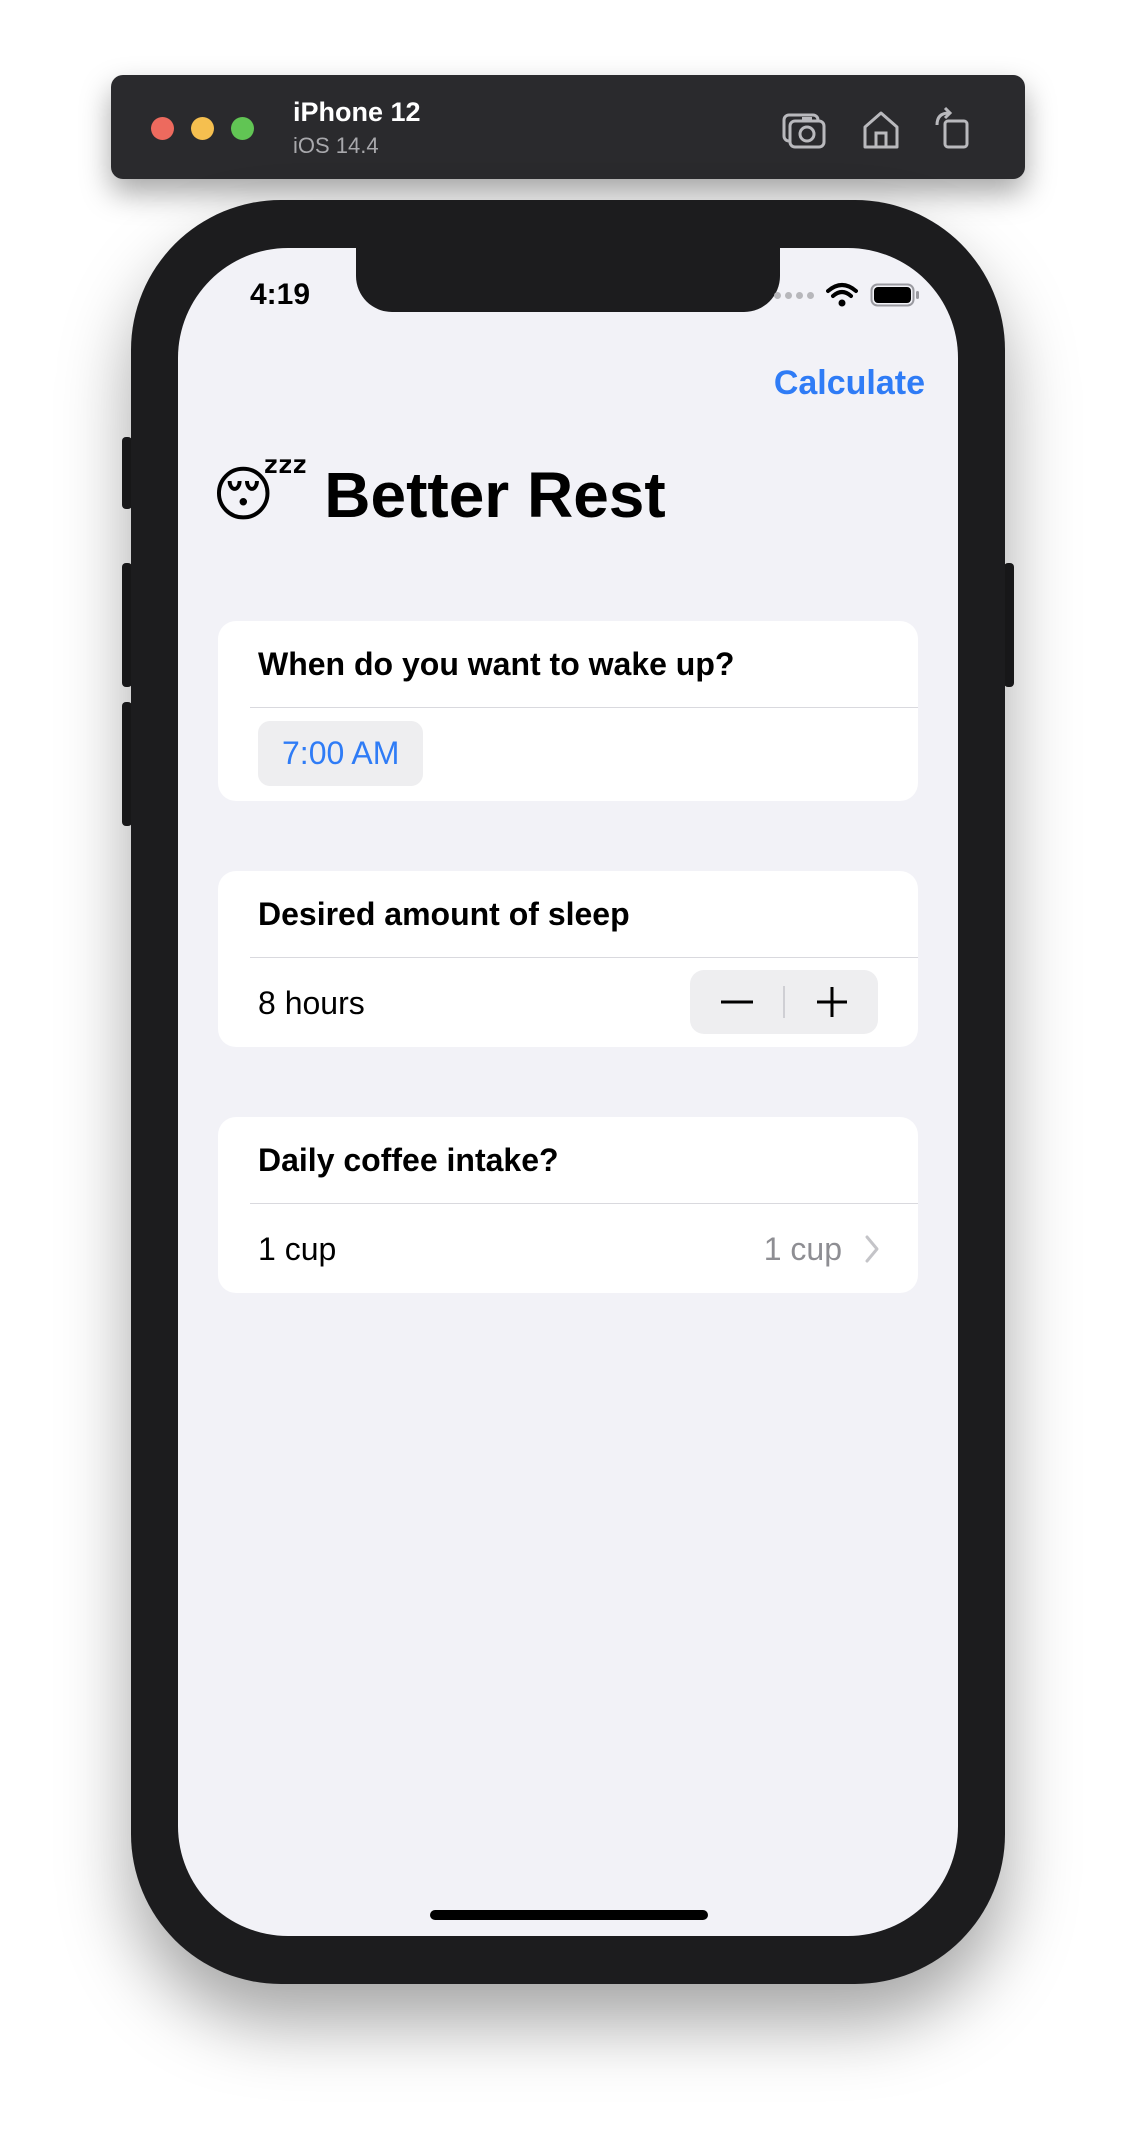 The image size is (1136, 2132). What do you see at coordinates (202, 128) in the screenshot?
I see `minimize-window-button` at bounding box center [202, 128].